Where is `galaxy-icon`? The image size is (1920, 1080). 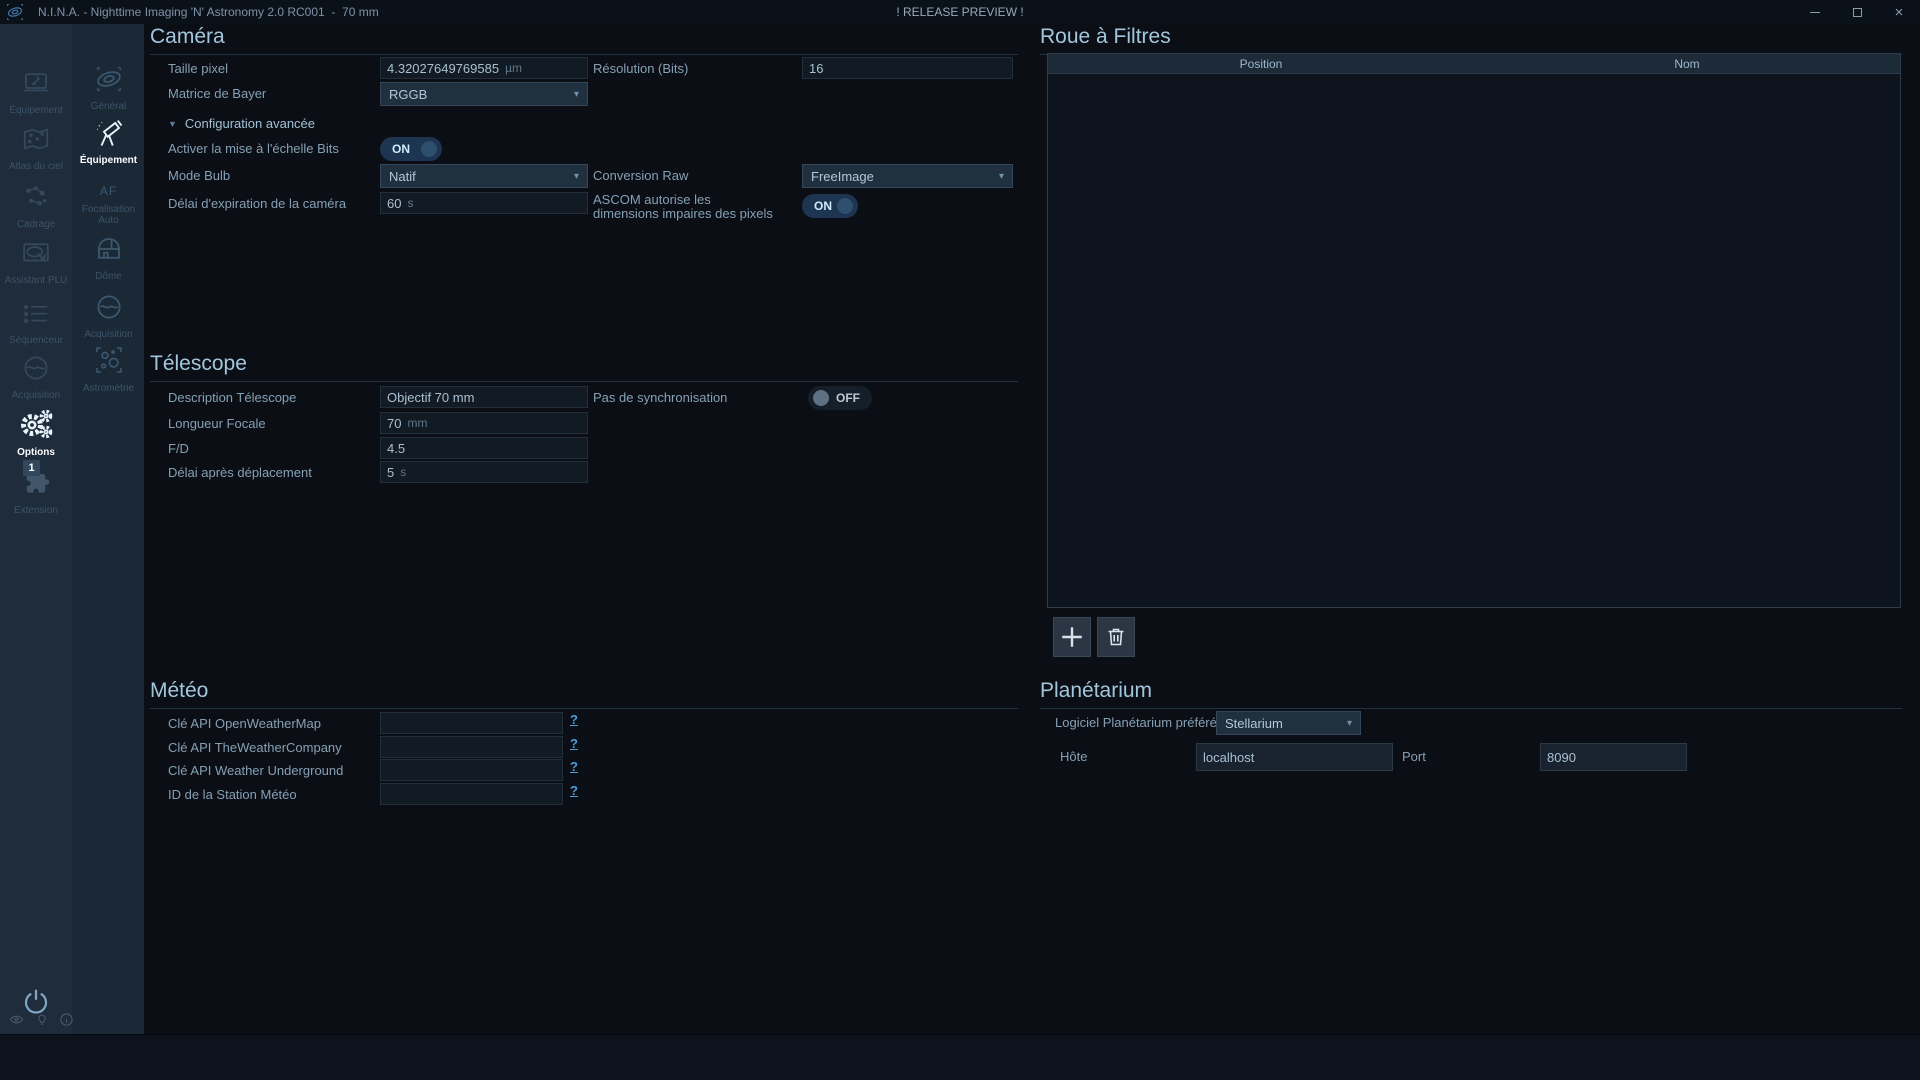 galaxy-icon is located at coordinates (108, 79).